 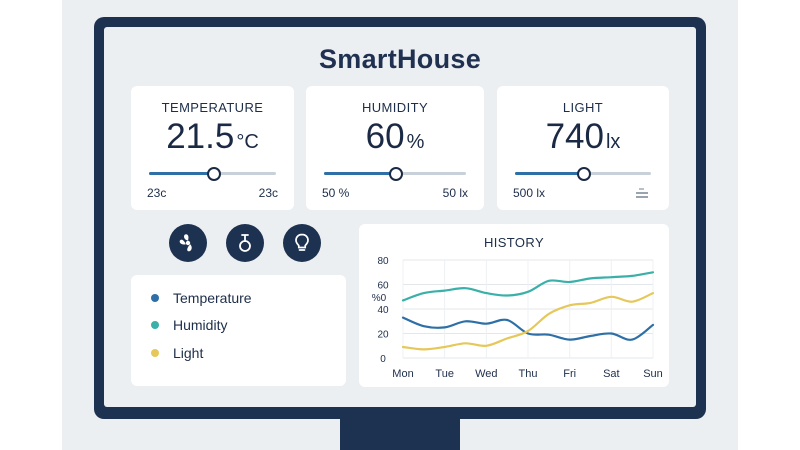 I want to click on humidity-number: 60, so click(x=385, y=136).